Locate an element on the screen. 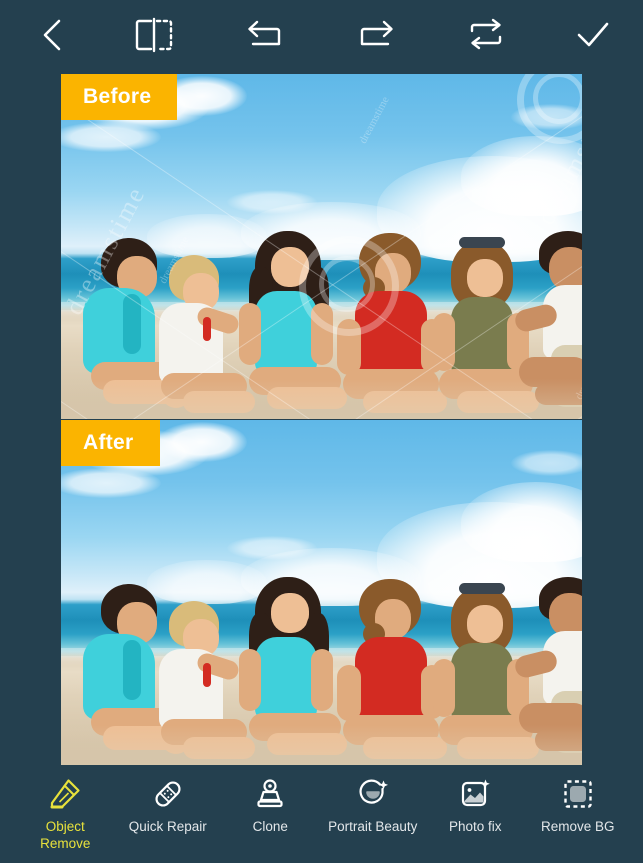 The height and width of the screenshot is (863, 643). undo-button is located at coordinates (265, 35).